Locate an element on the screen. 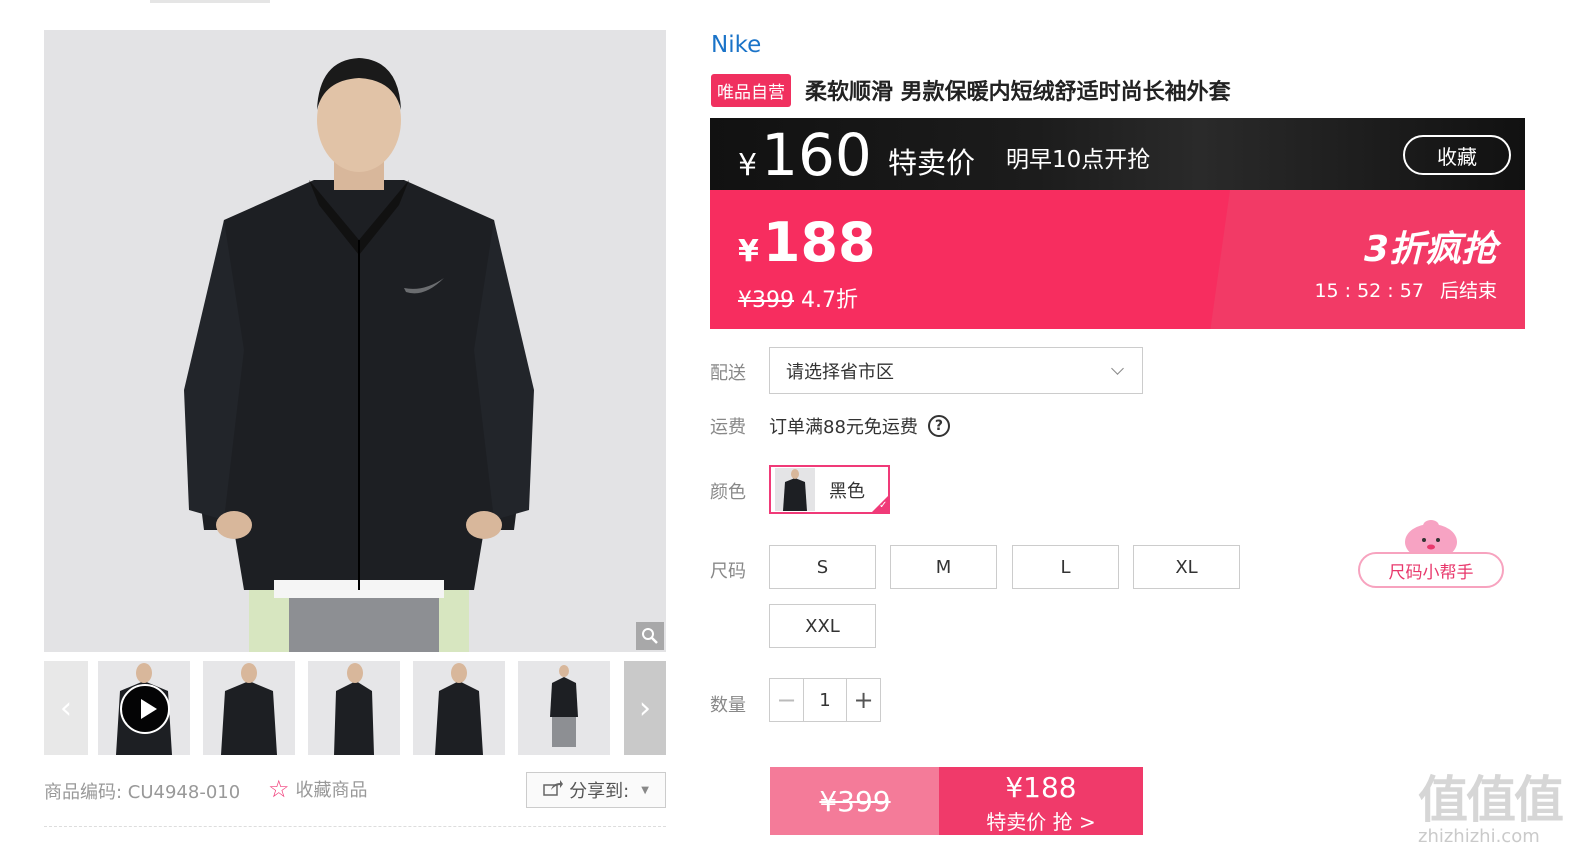  size-label: 尺码 is located at coordinates (728, 571).